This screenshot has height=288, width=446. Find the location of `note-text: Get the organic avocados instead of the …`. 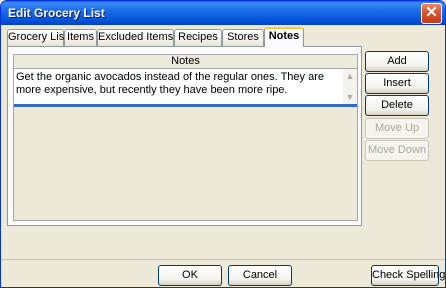

note-text: Get the organic avocados instead of the … is located at coordinates (178, 84).